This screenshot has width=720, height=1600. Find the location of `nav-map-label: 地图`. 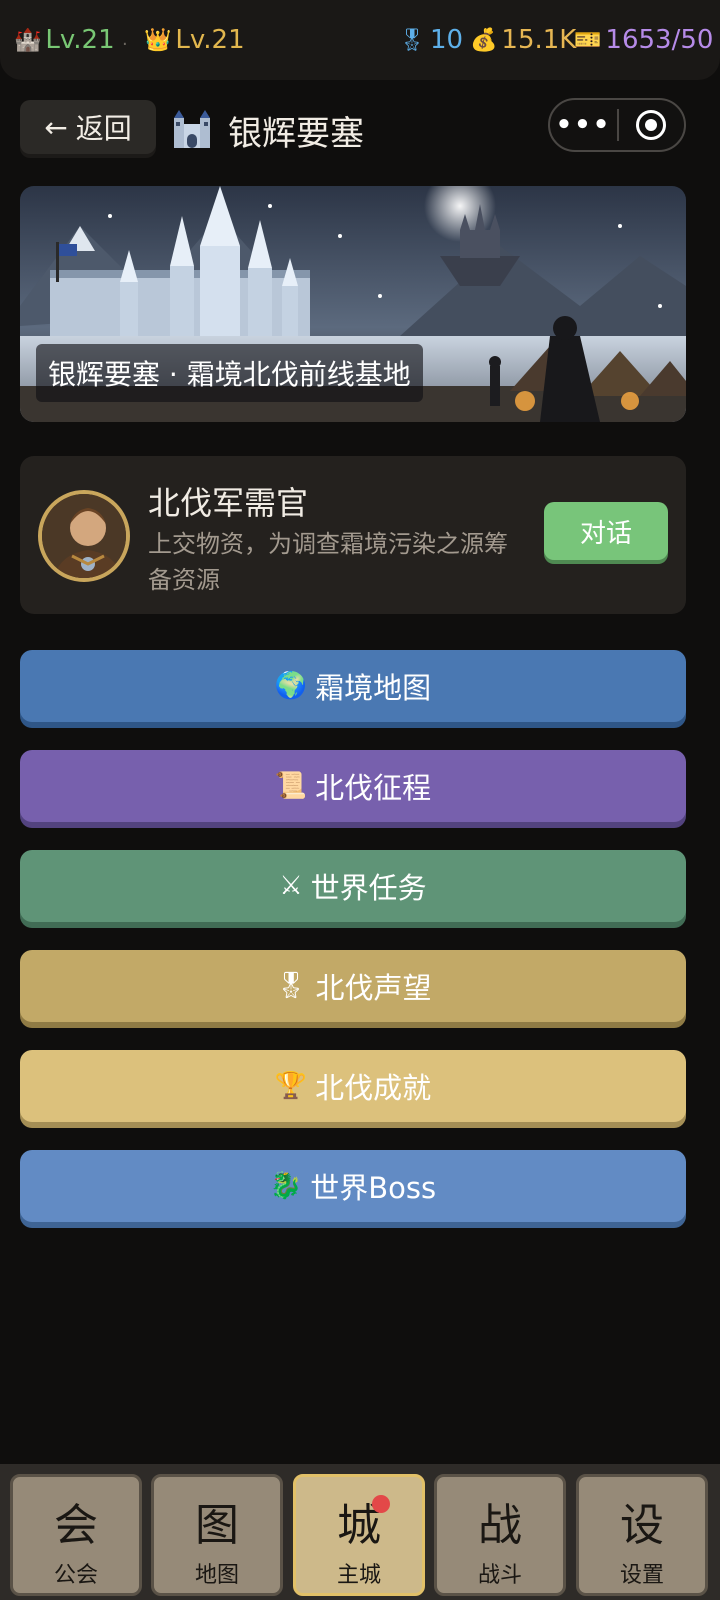

nav-map-label: 地图 is located at coordinates (216, 1575).